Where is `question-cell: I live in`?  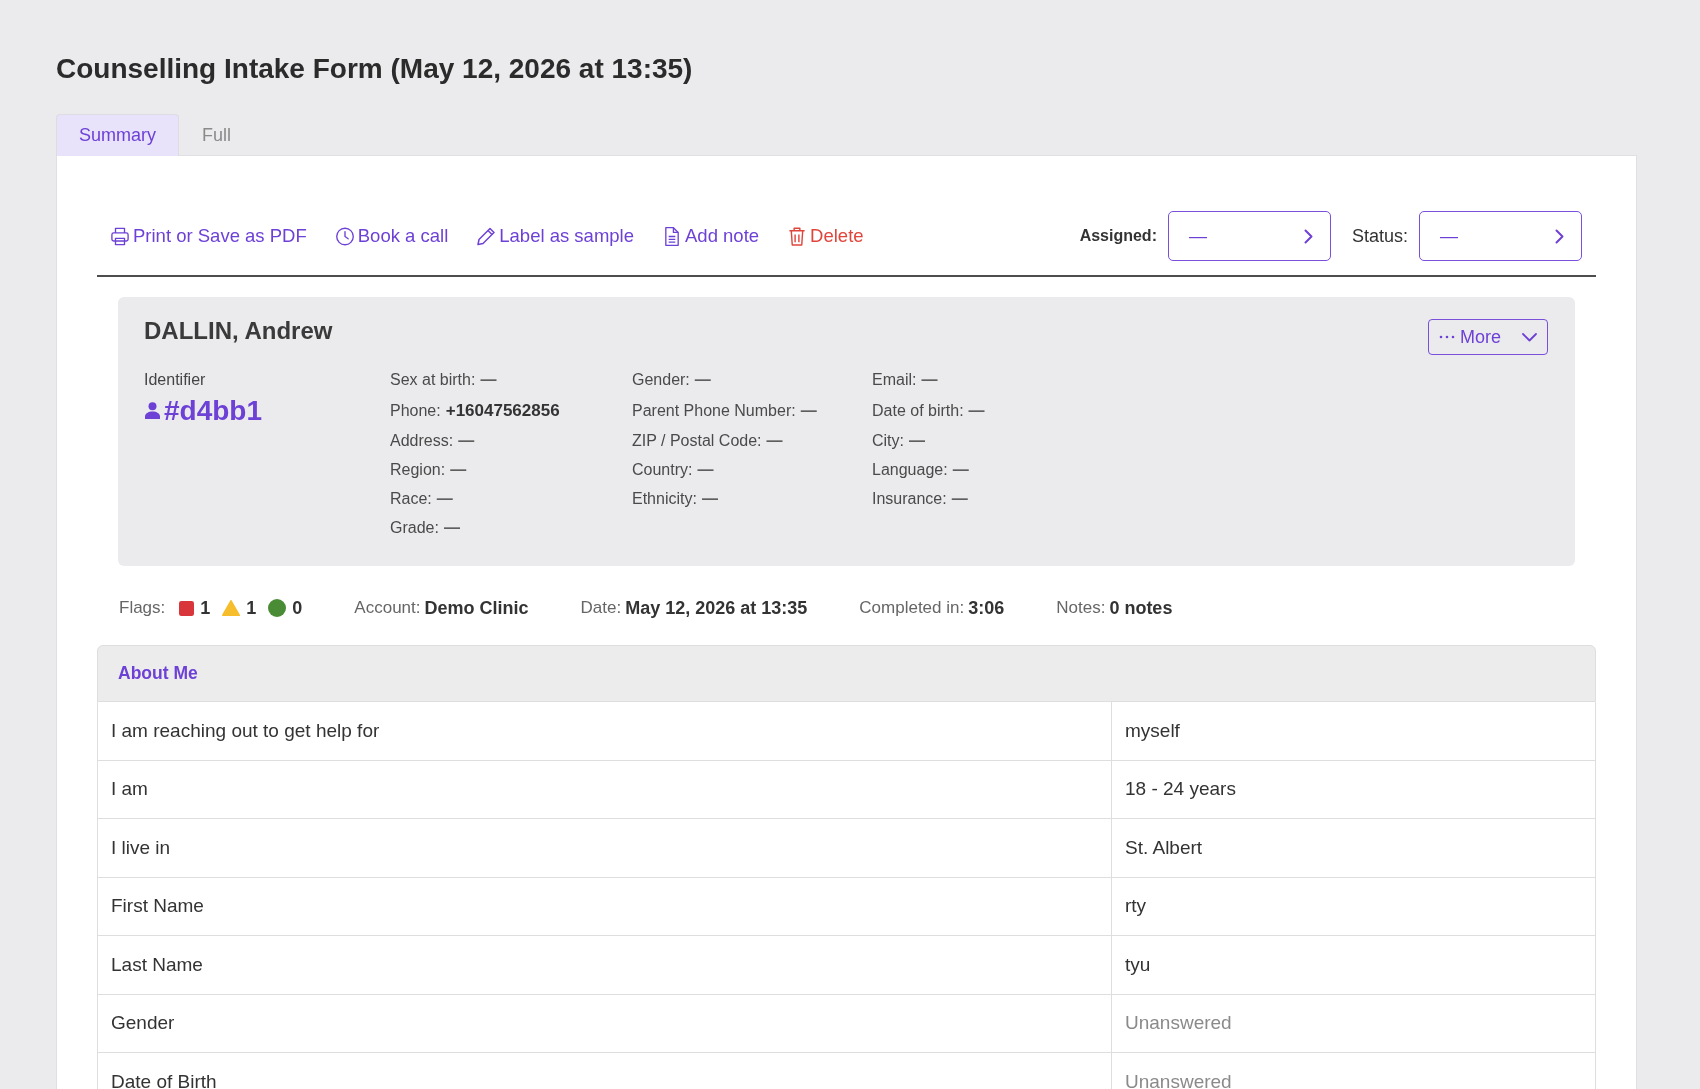 question-cell: I live in is located at coordinates (605, 848).